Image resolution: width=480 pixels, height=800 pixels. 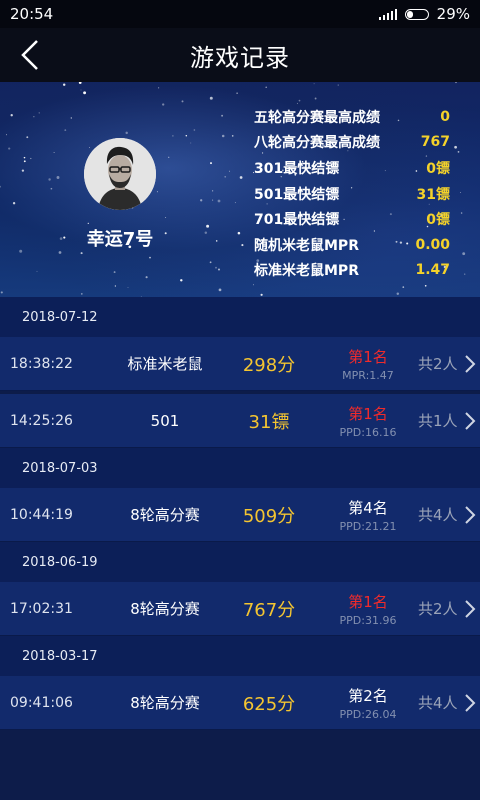 What do you see at coordinates (240, 609) in the screenshot?
I see `record-row: 17:02:31 8轮高分赛 767分 第1名 PPD:31.96 共2人` at bounding box center [240, 609].